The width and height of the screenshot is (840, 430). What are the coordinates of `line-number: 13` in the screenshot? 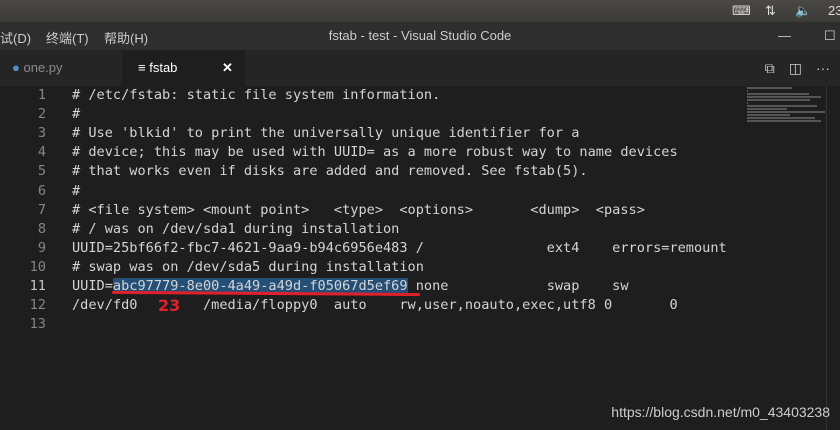 It's located at (37, 324).